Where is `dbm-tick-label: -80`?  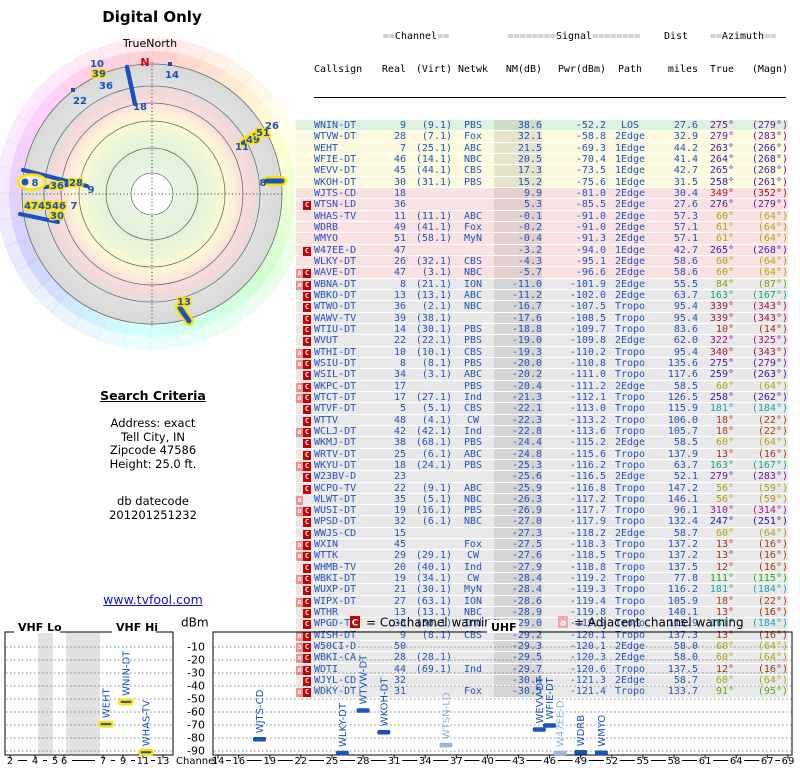 dbm-tick-label: -80 is located at coordinates (196, 738).